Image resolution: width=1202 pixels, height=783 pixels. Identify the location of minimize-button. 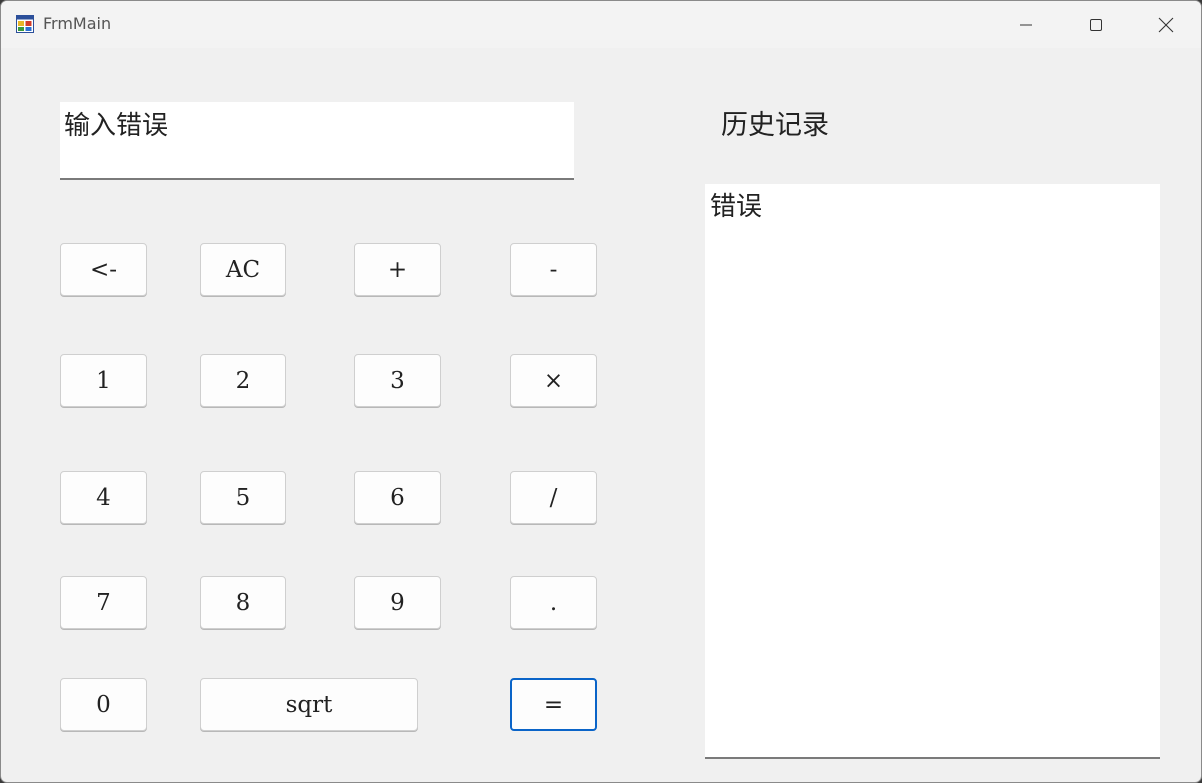
(1026, 24).